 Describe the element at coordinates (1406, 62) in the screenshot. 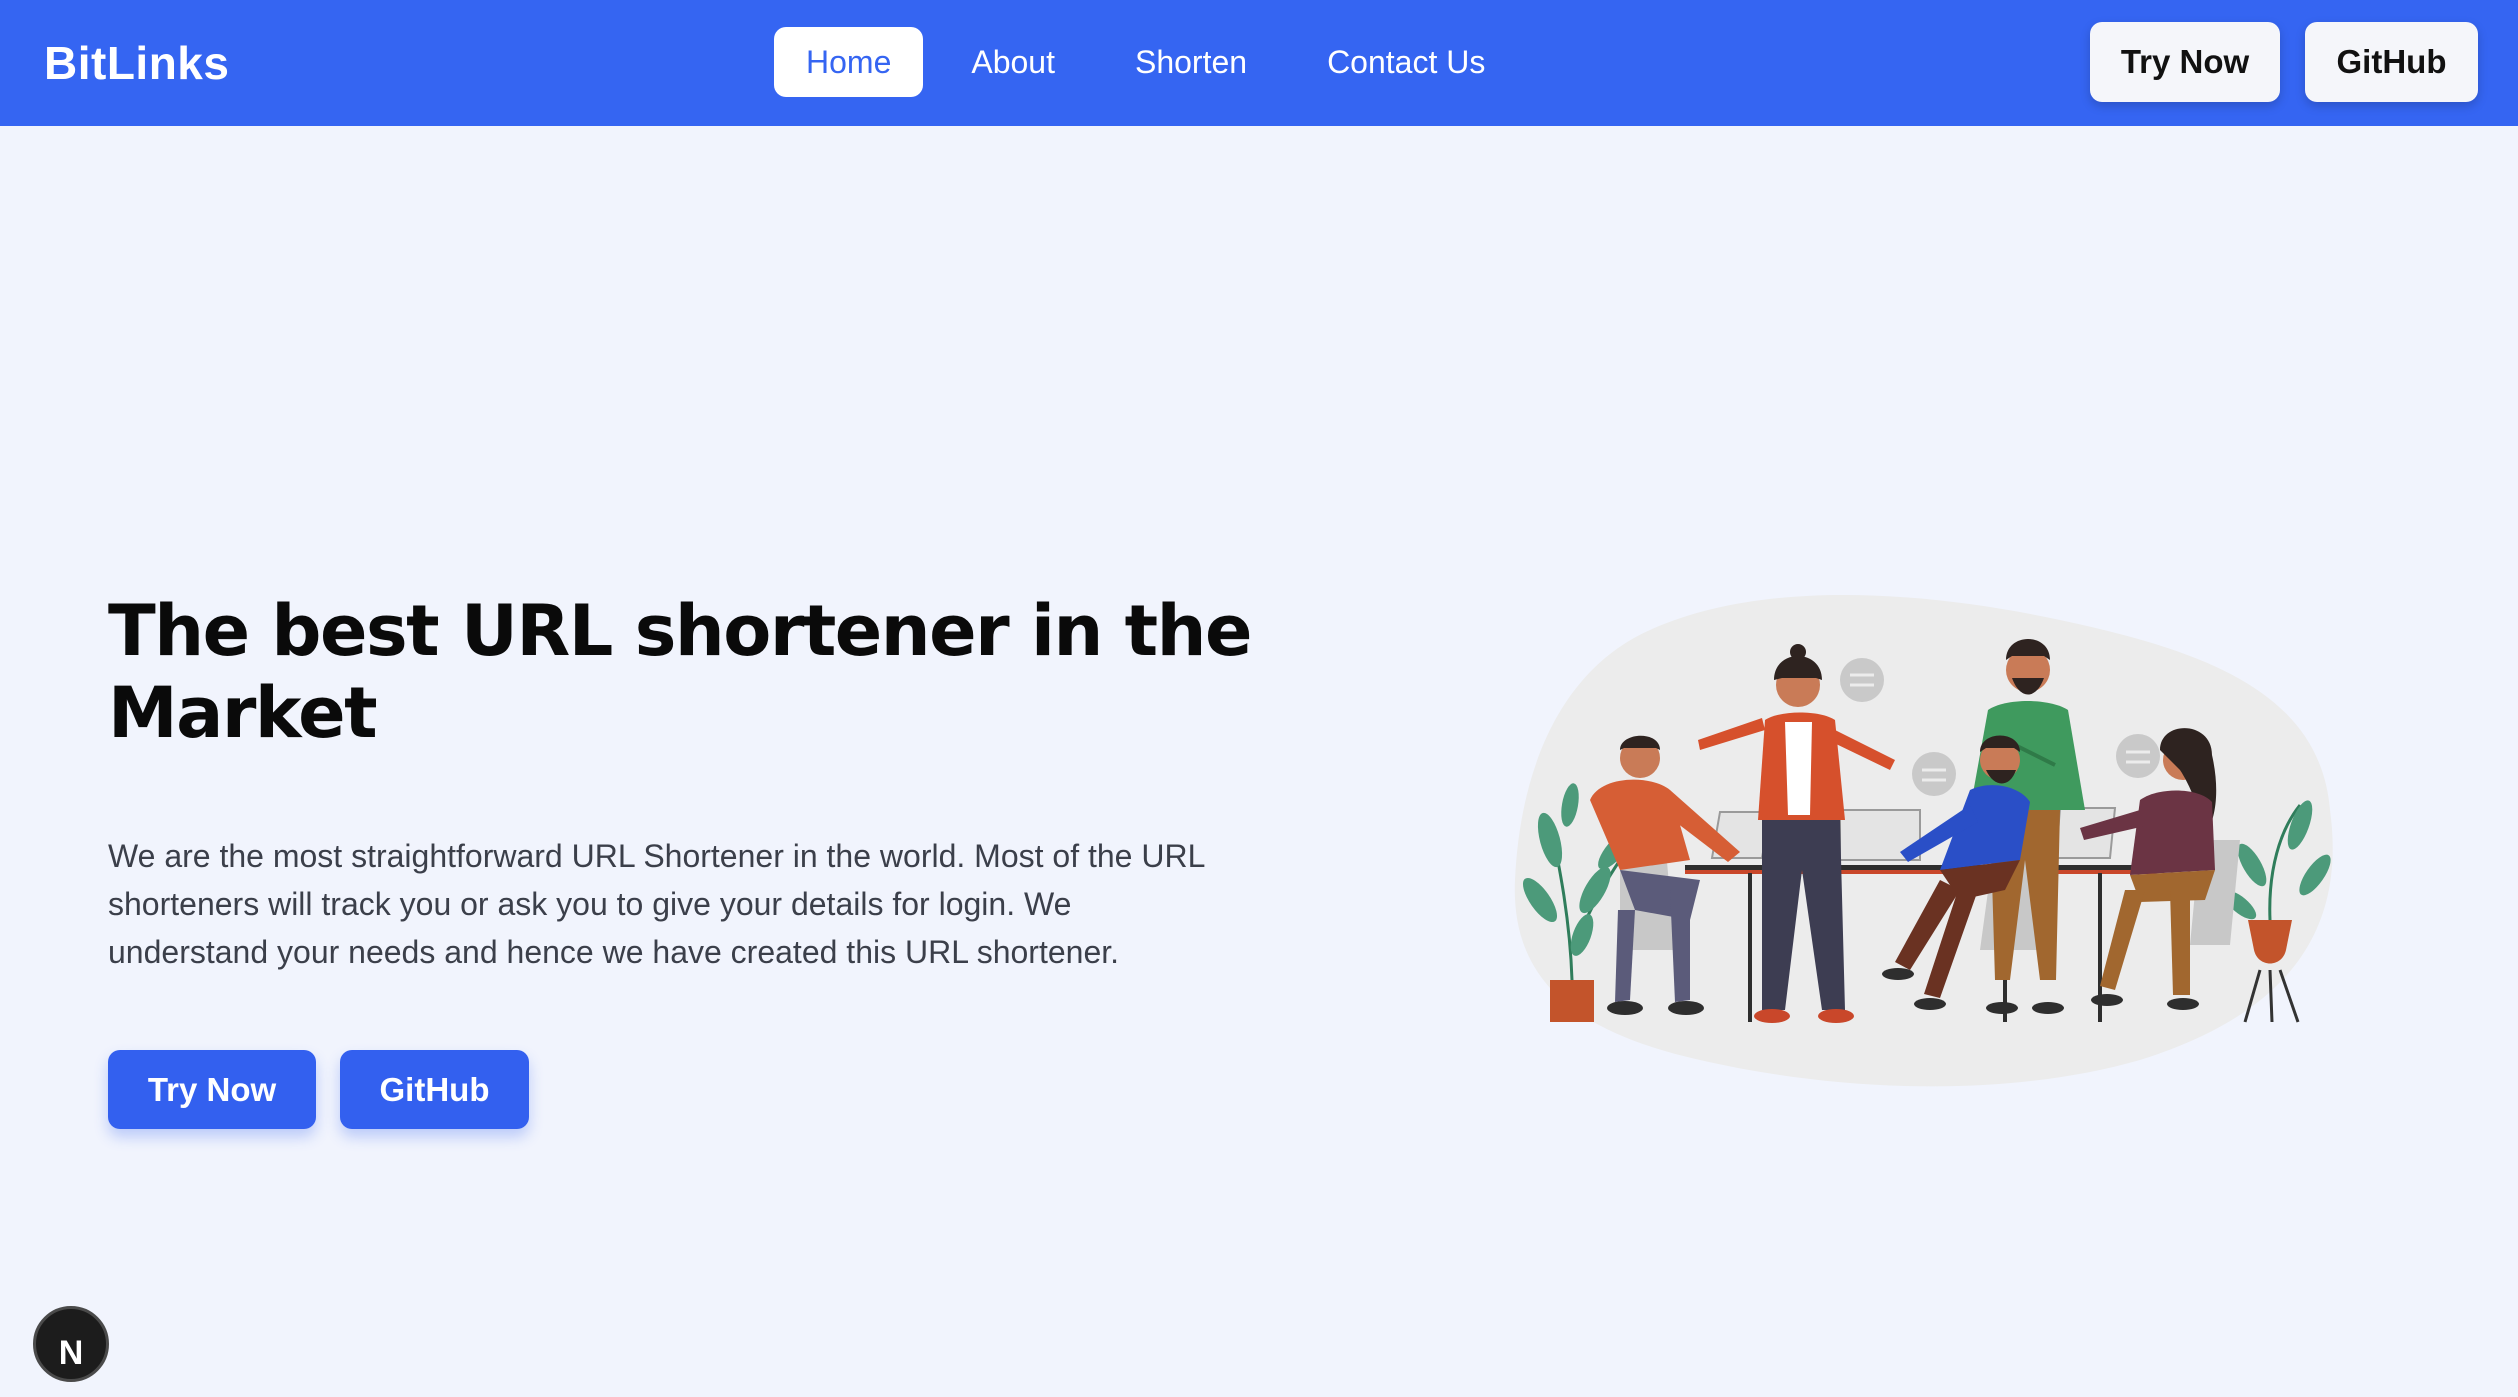

I see `nav-link-contact: Contact Us` at that location.